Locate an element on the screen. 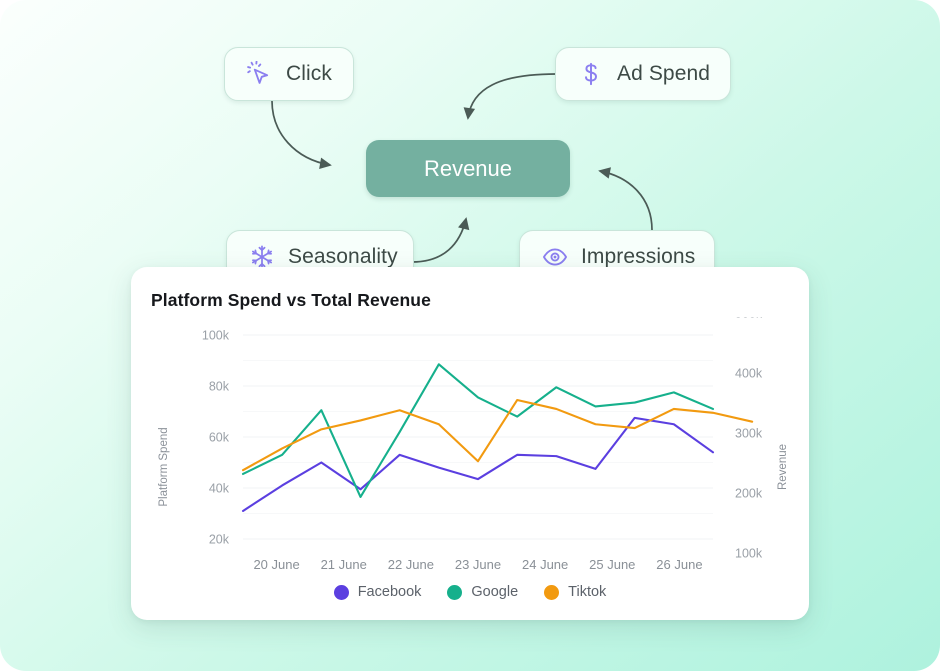 This screenshot has height=671, width=940. legend-item: Tiktok is located at coordinates (575, 592).